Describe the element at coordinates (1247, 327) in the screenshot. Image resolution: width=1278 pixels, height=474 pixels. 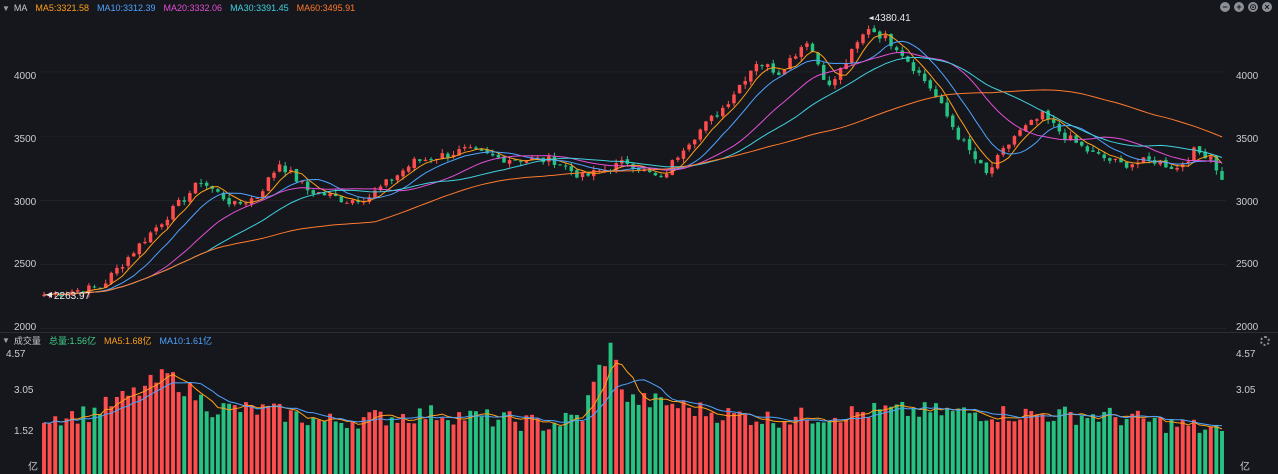
I see `price-tick-2000-right: 2000` at that location.